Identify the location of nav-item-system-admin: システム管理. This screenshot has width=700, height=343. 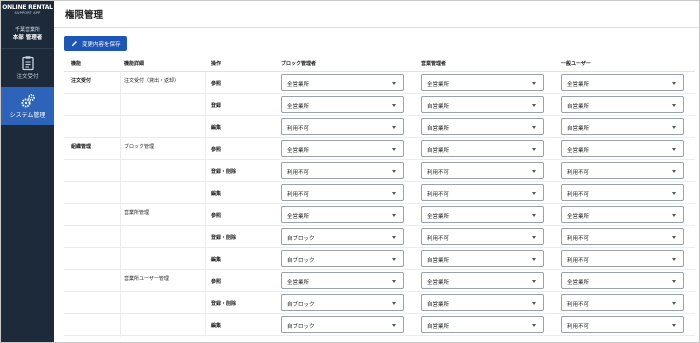
(27, 106).